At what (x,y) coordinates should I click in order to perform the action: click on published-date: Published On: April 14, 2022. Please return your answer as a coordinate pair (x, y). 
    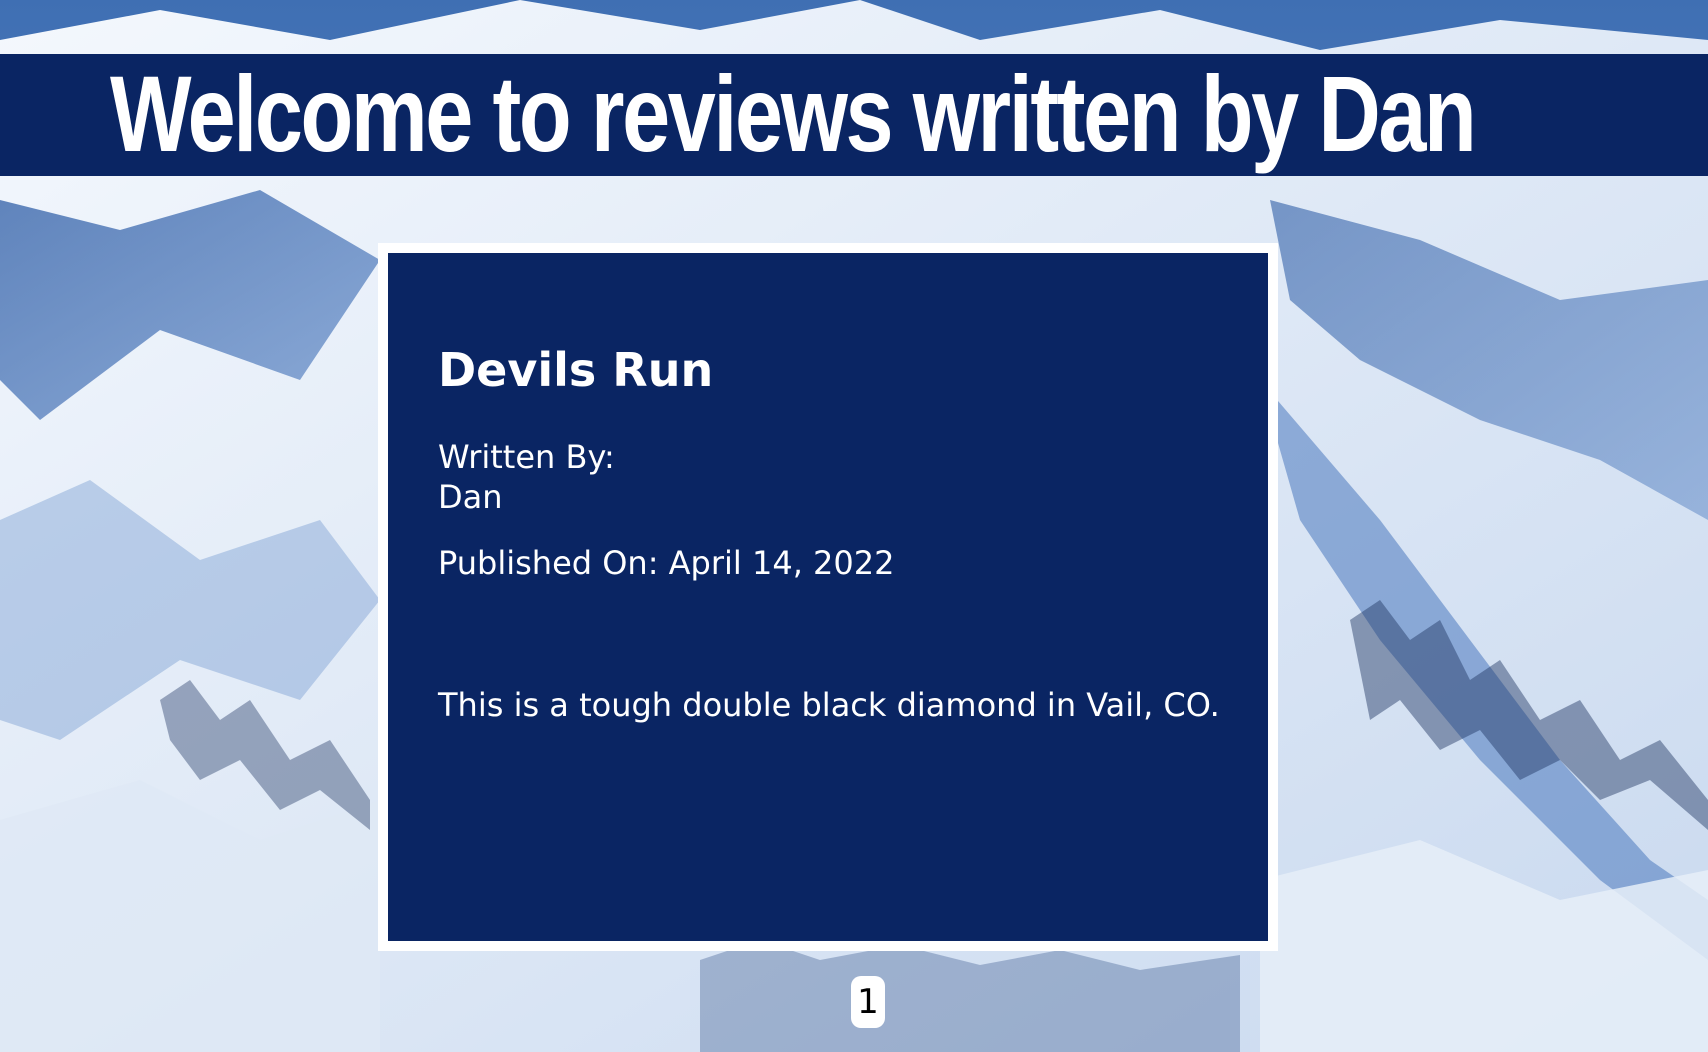
    Looking at the image, I should click on (666, 563).